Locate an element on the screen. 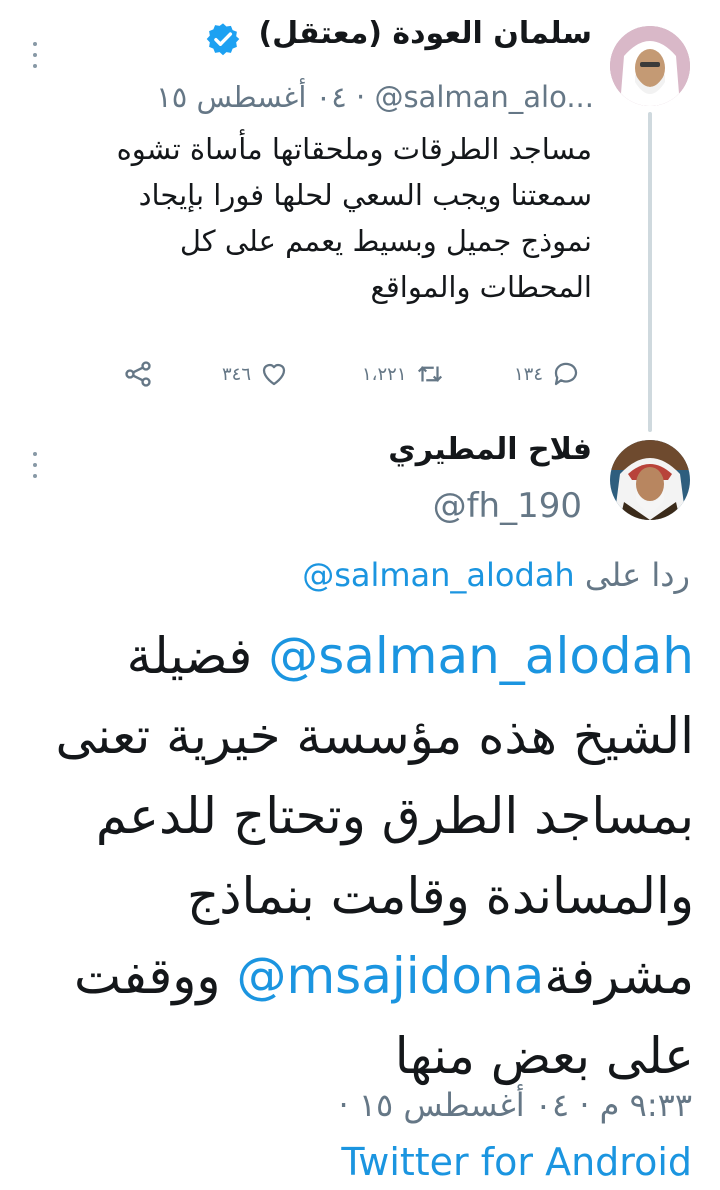 The width and height of the screenshot is (720, 1190). mention-link: @msajidona is located at coordinates (390, 976).